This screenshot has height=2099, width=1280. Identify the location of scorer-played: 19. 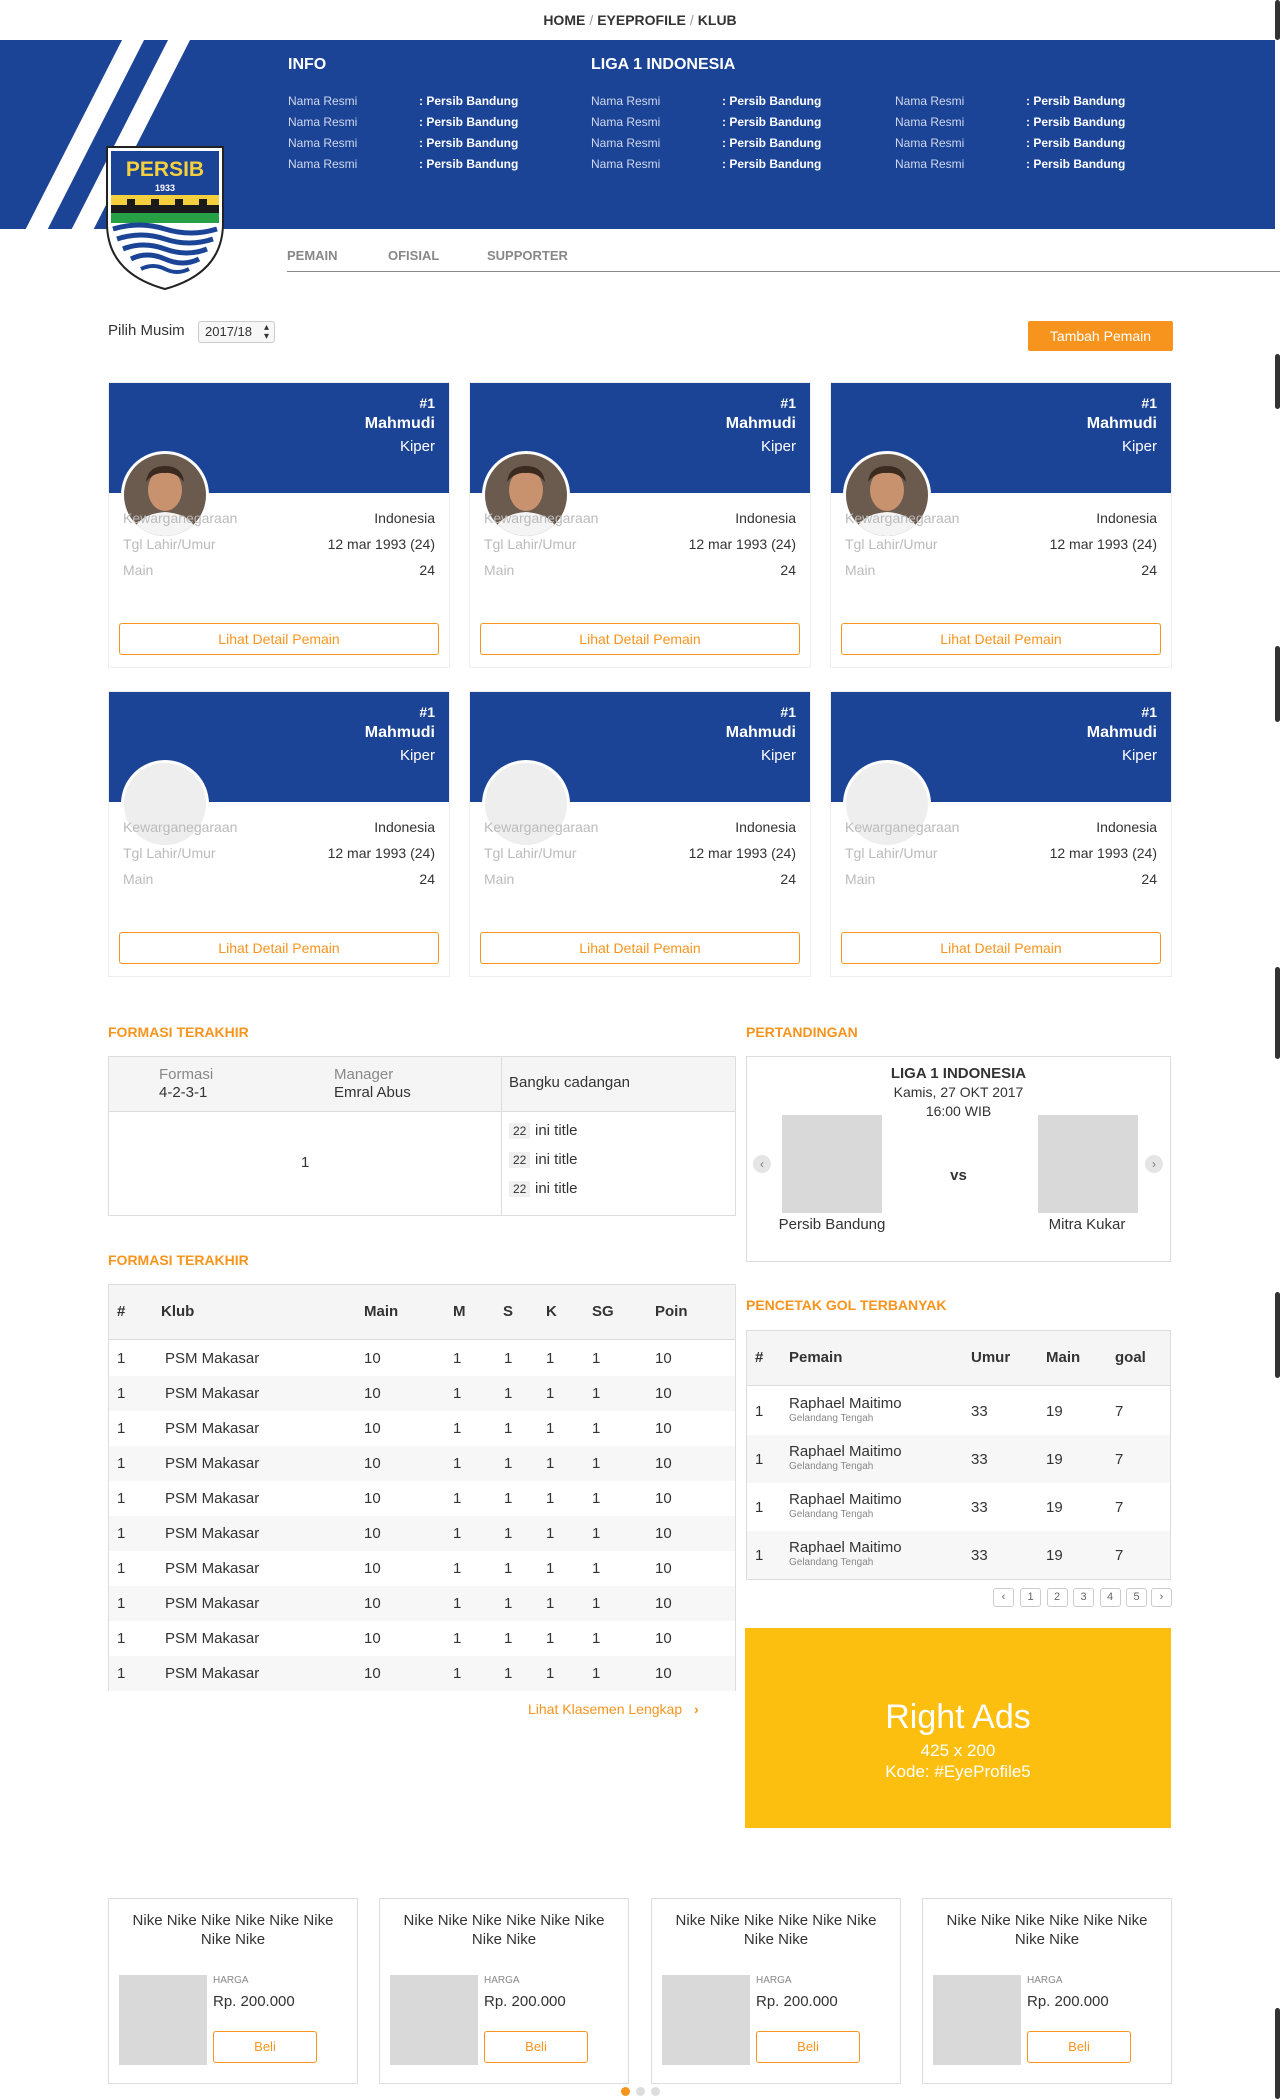
(1054, 1555).